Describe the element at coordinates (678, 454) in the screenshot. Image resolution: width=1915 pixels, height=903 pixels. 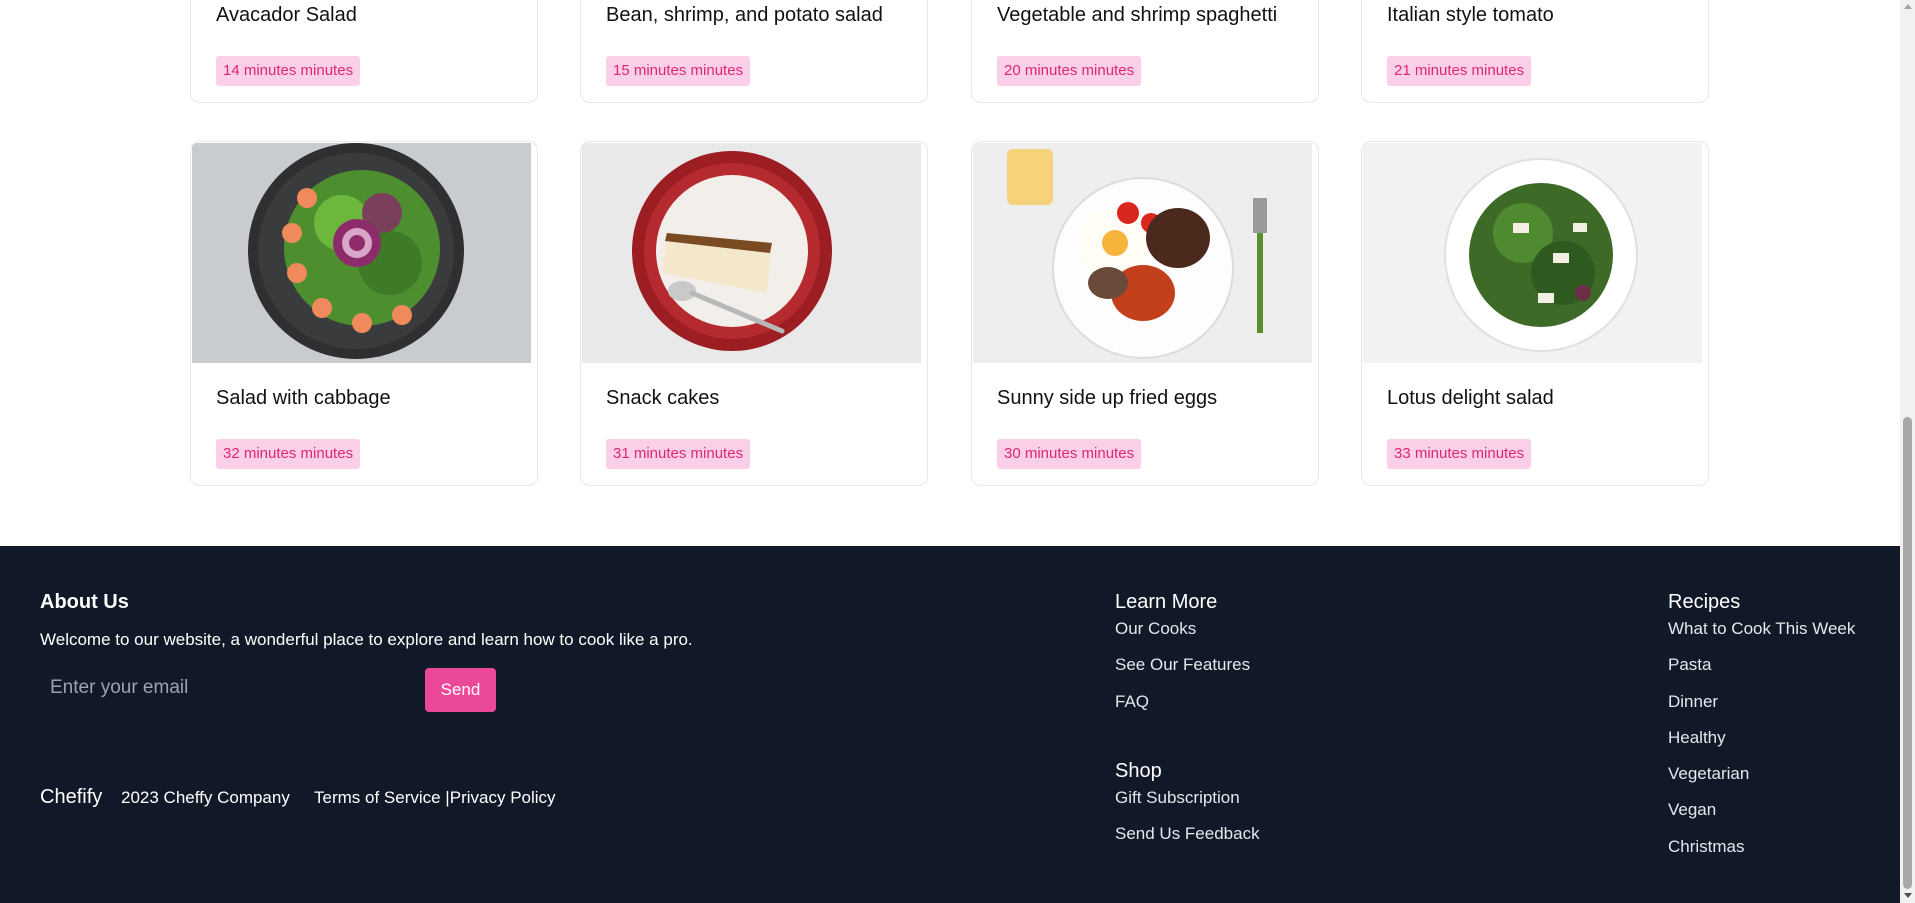
I see `cook-time-badge: 31 minutes minutes` at that location.